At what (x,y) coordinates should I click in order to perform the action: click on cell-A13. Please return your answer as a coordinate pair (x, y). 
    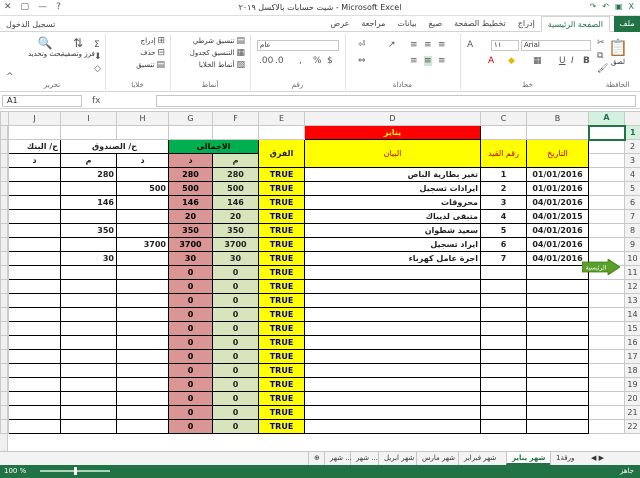
    Looking at the image, I should click on (606, 300).